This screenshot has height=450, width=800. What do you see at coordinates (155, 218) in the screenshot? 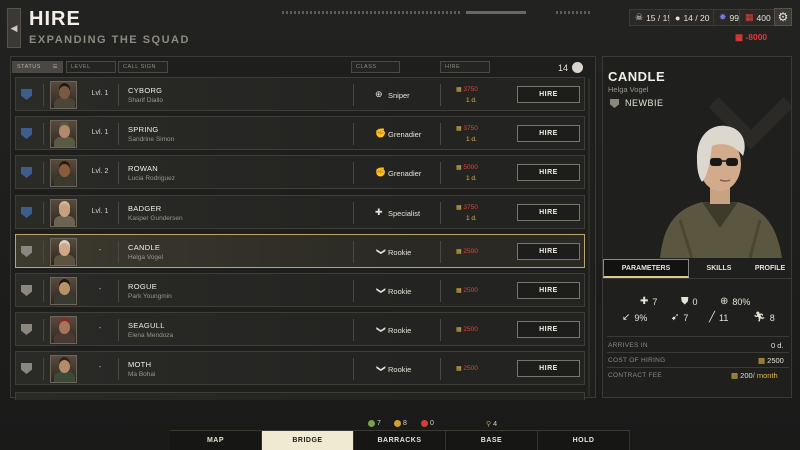
I see `recruit-name: Kasper Gundersen` at bounding box center [155, 218].